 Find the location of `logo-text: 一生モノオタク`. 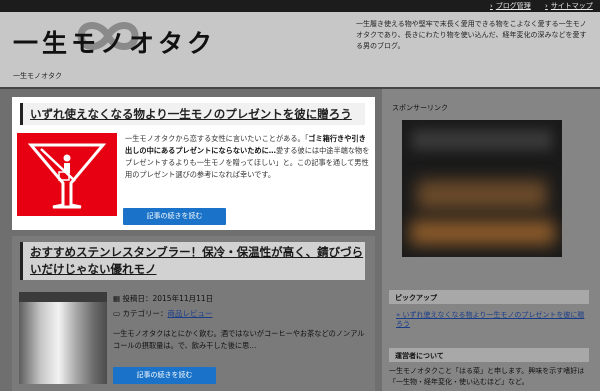

logo-text: 一生モノオタク is located at coordinates (115, 43).